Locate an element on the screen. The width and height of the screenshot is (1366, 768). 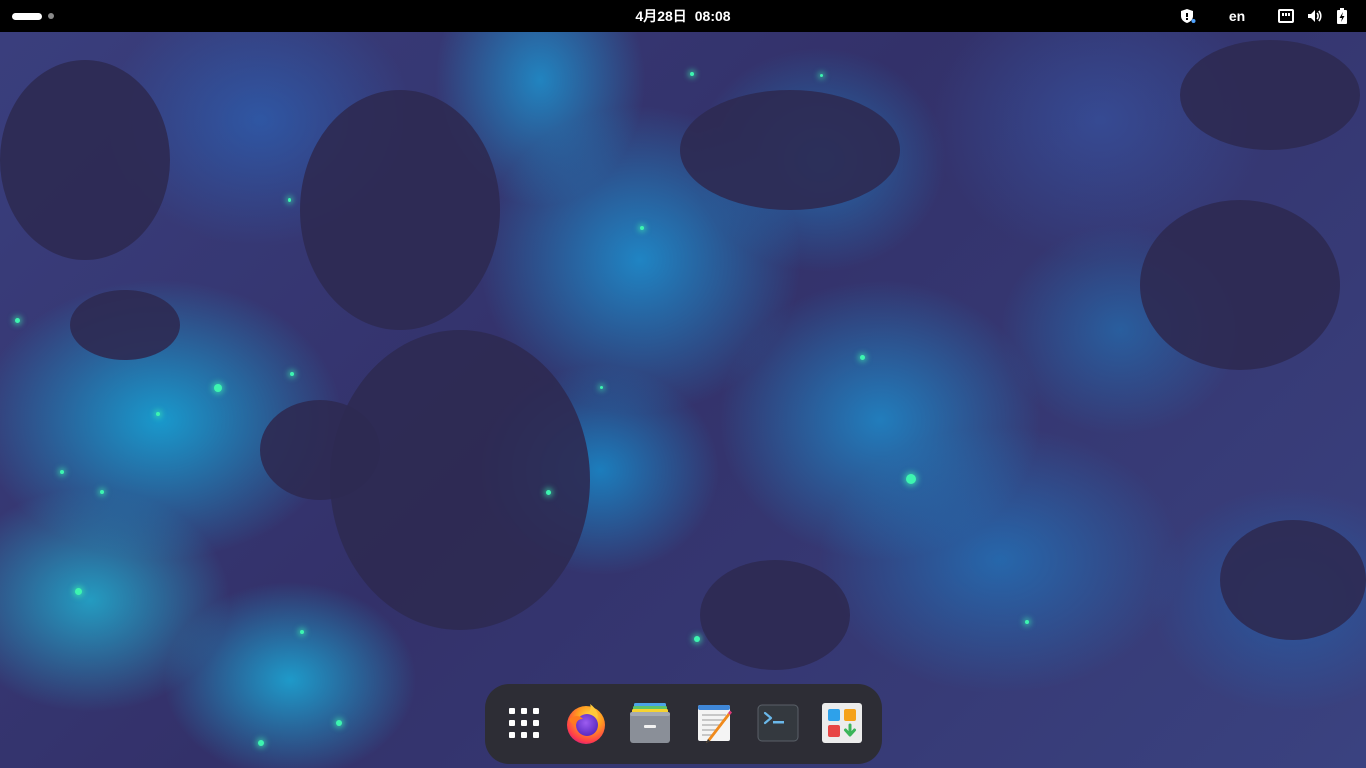
workspace-indicator is located at coordinates (33, 16).